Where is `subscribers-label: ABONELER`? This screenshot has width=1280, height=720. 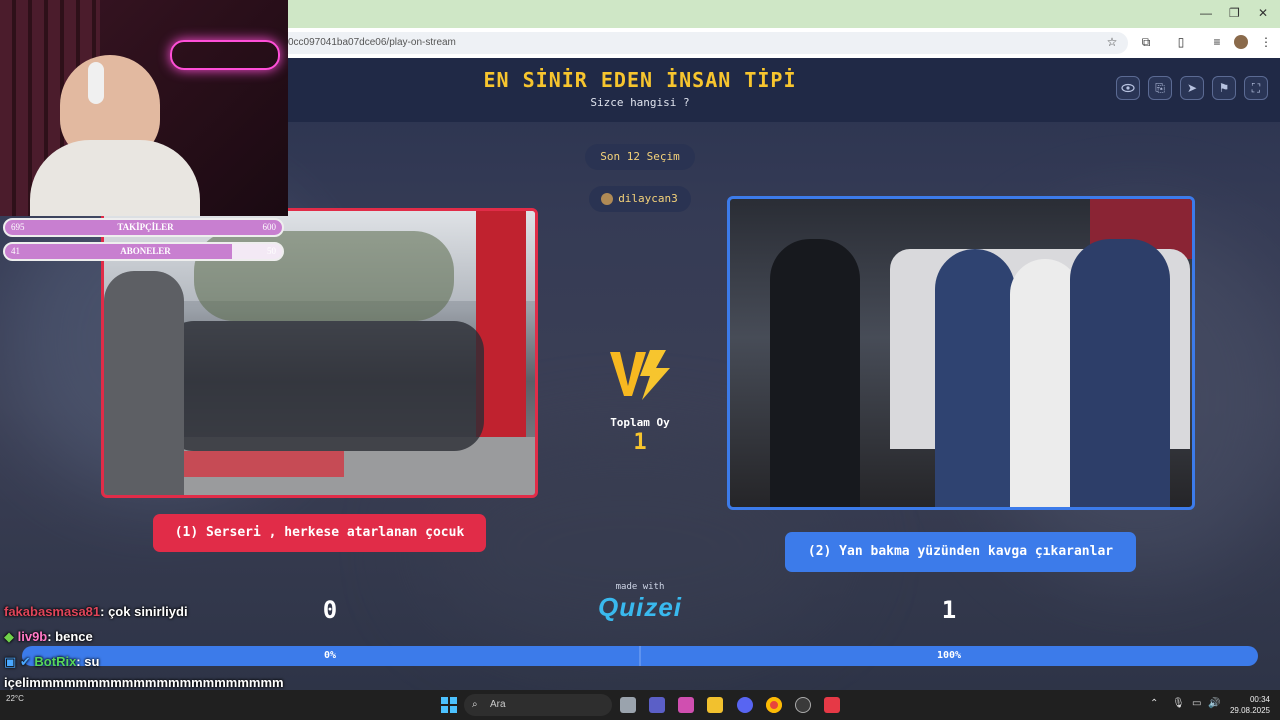
subscribers-label: ABONELER is located at coordinates (145, 251).